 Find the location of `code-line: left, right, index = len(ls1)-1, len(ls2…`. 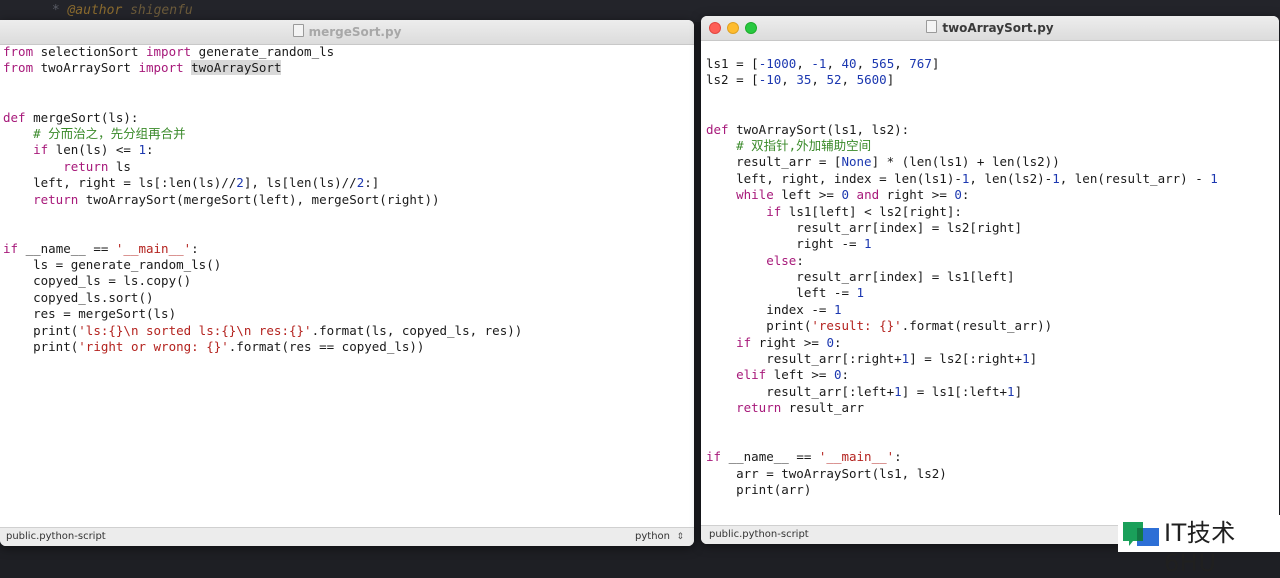

code-line: left, right, index = len(ls1)-1, len(ls2… is located at coordinates (962, 179).